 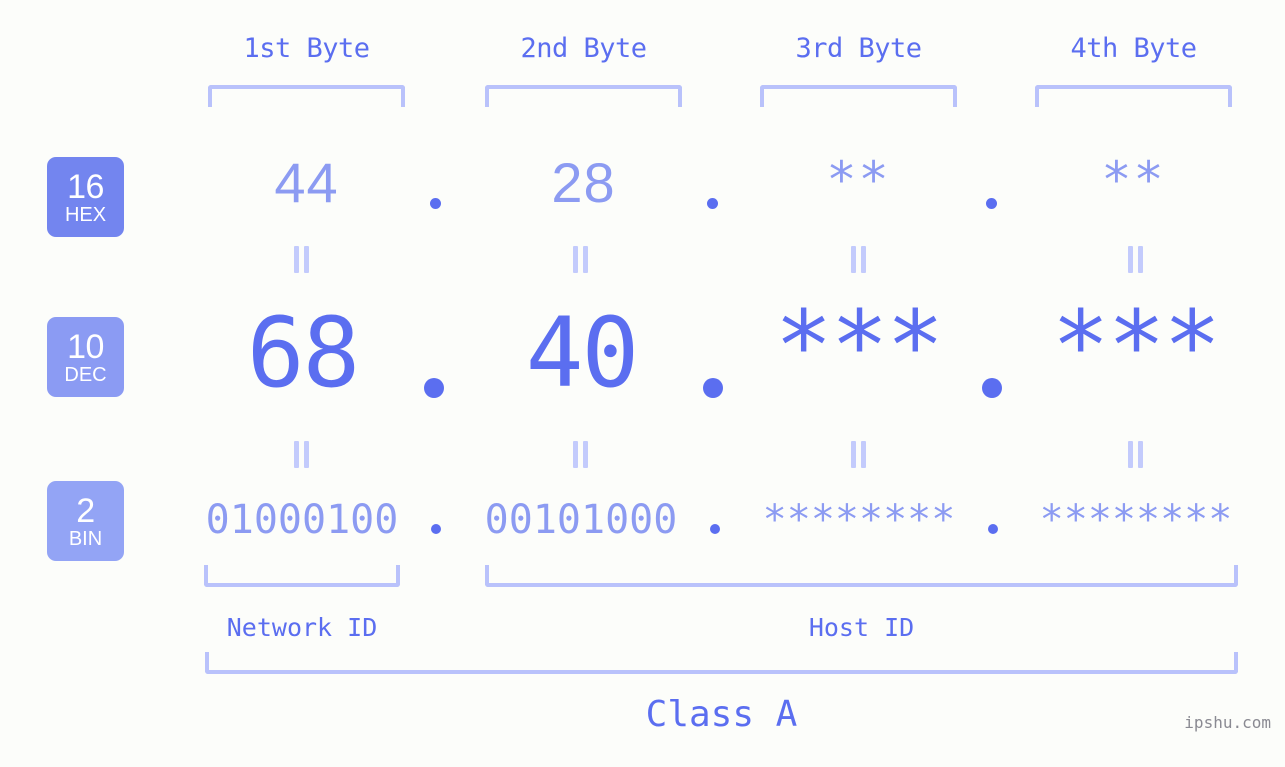 I want to click on host-id-bracket, so click(x=861, y=576).